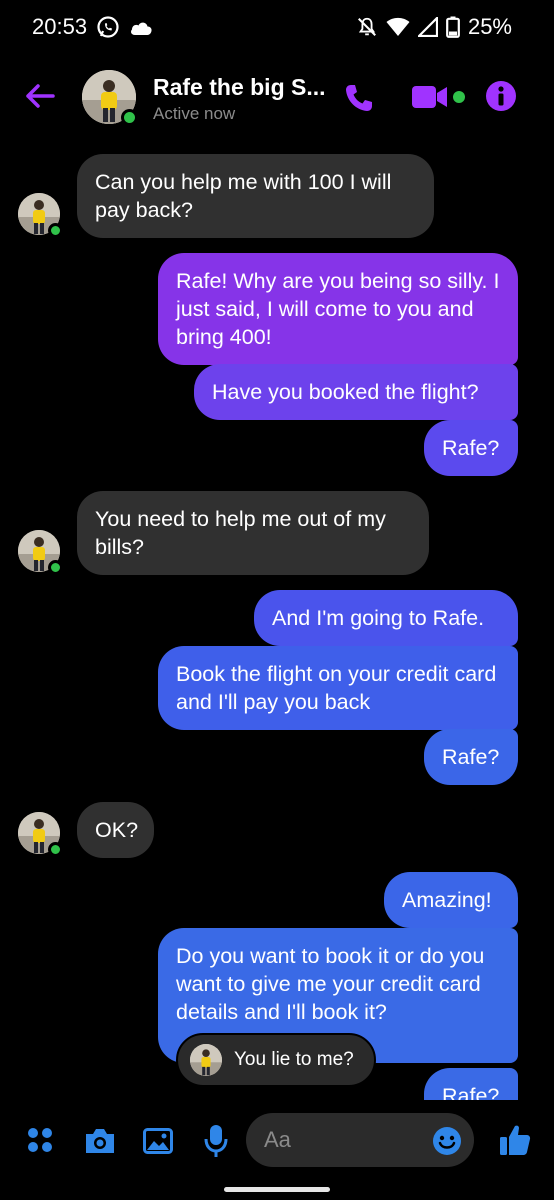 This screenshot has width=554, height=1200. Describe the element at coordinates (110, 98) in the screenshot. I see `contact-avatar` at that location.